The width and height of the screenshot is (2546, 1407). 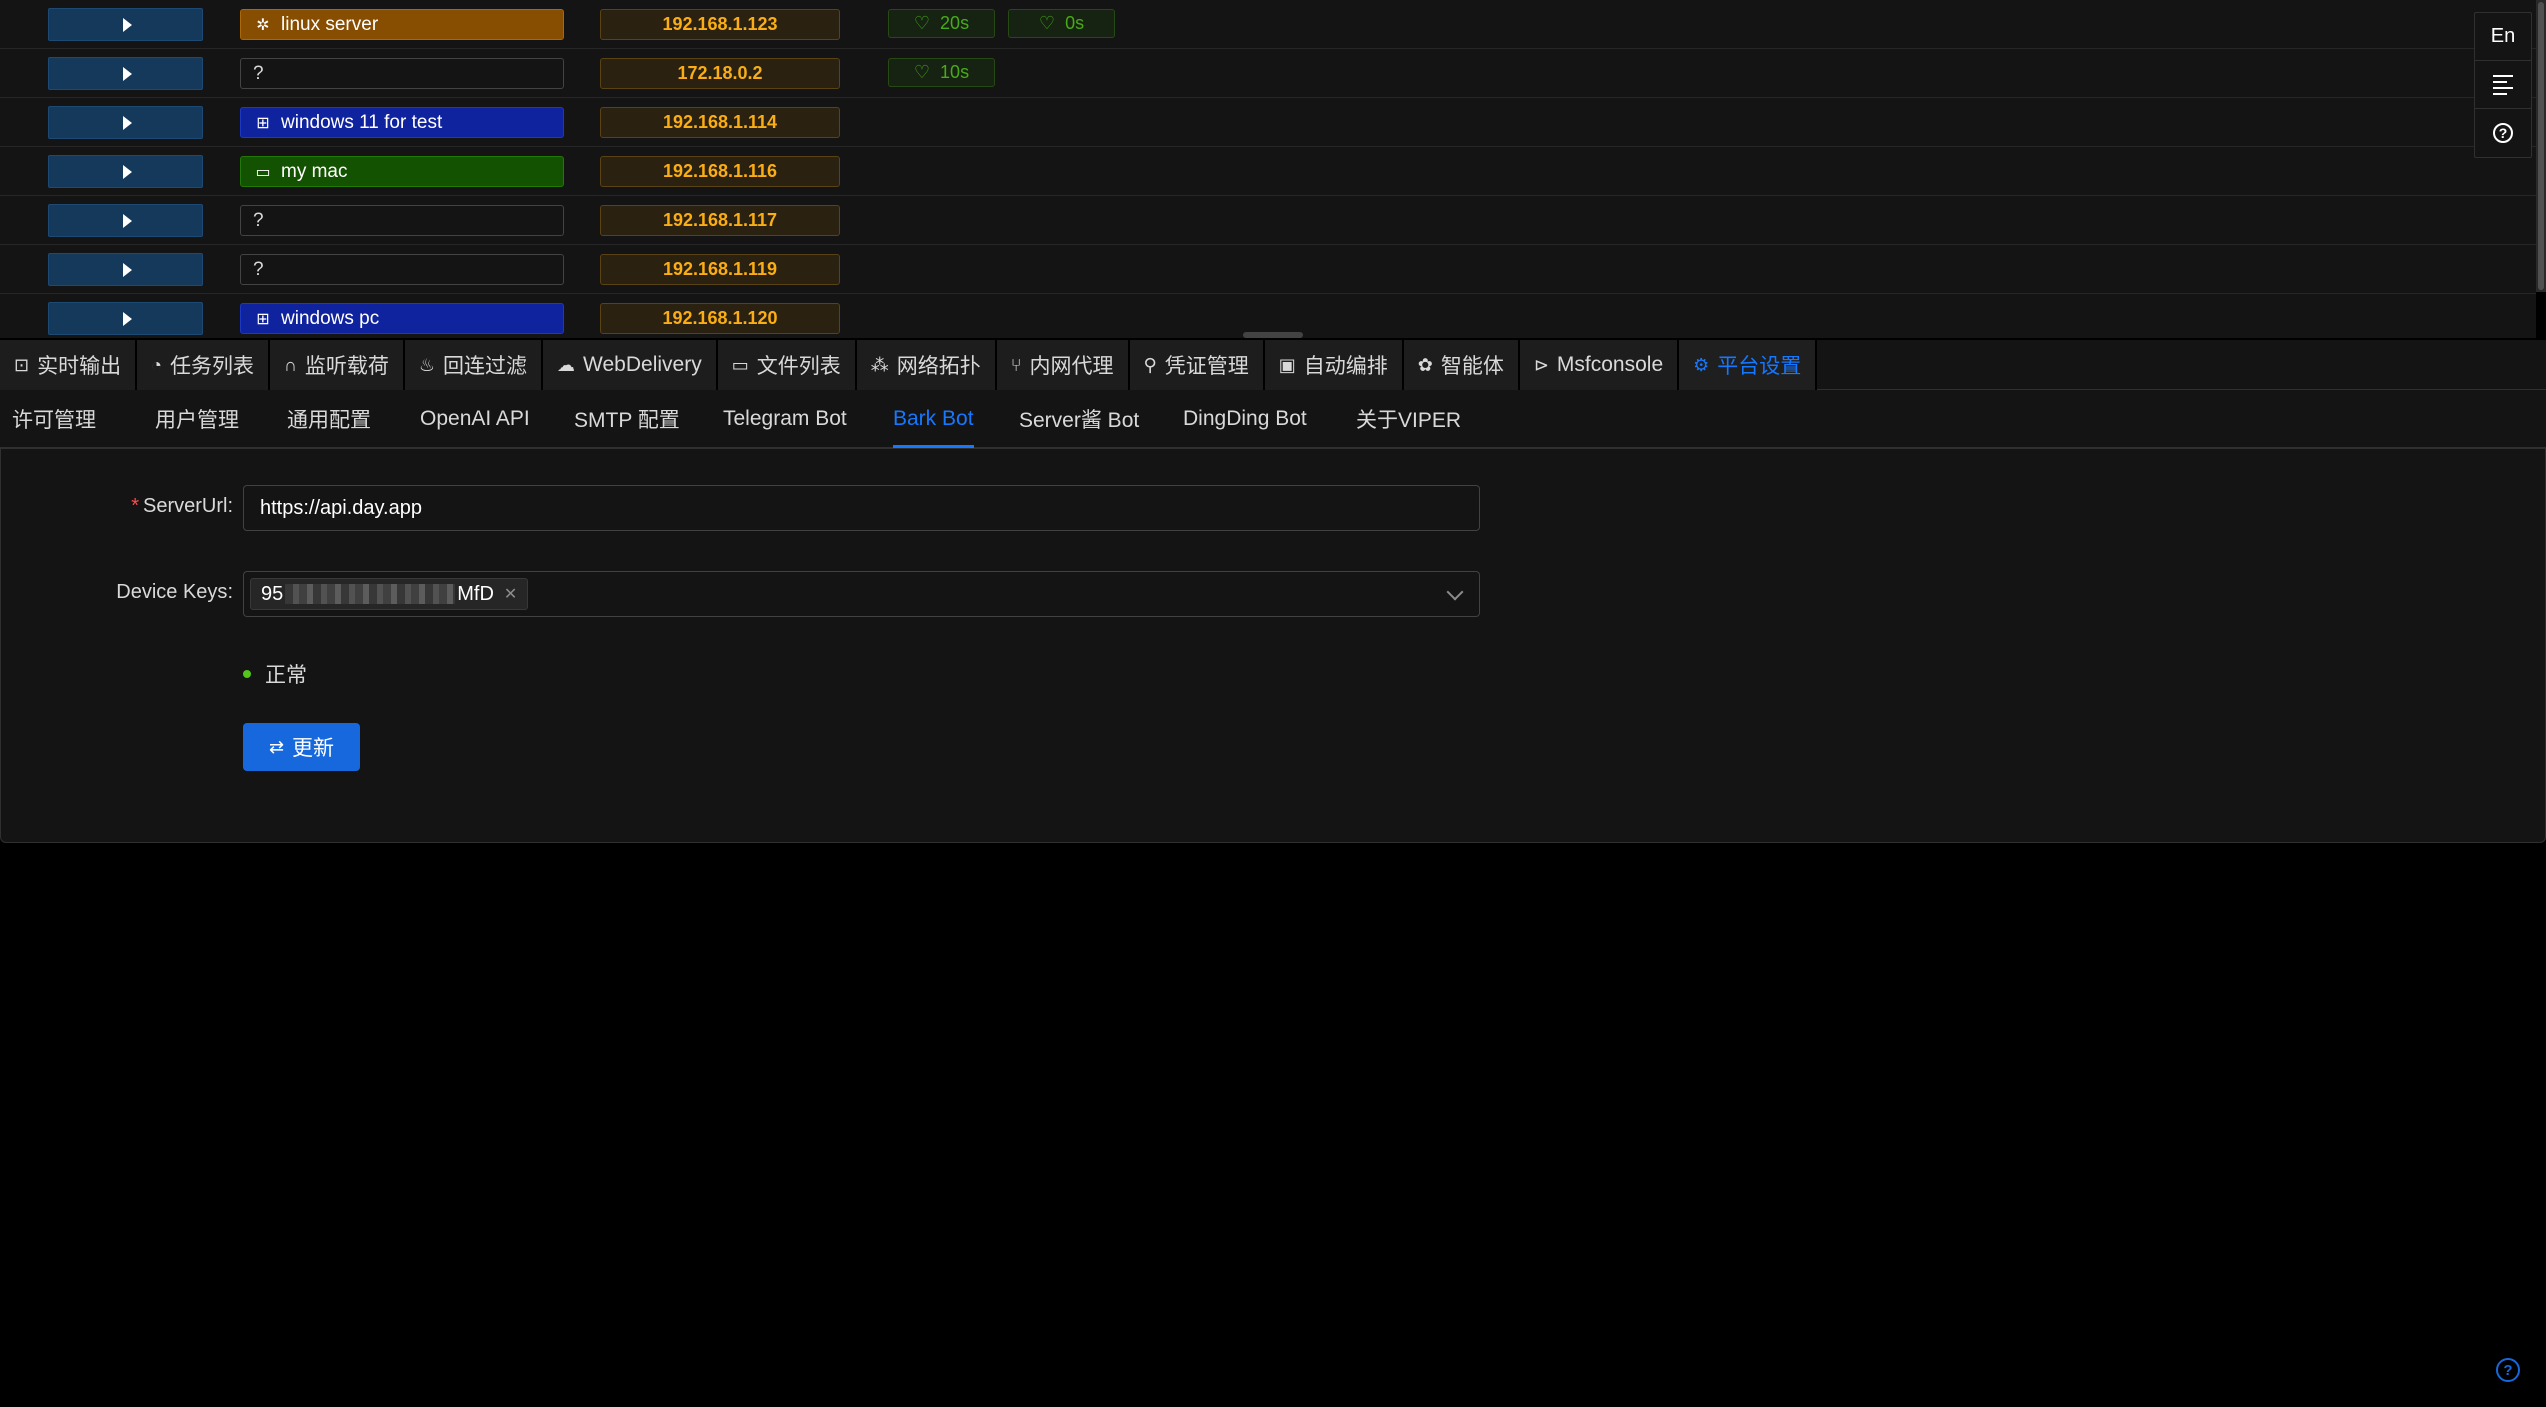 What do you see at coordinates (337, 365) in the screenshot?
I see `tab-listener-payload: ∩ 监听载荷` at bounding box center [337, 365].